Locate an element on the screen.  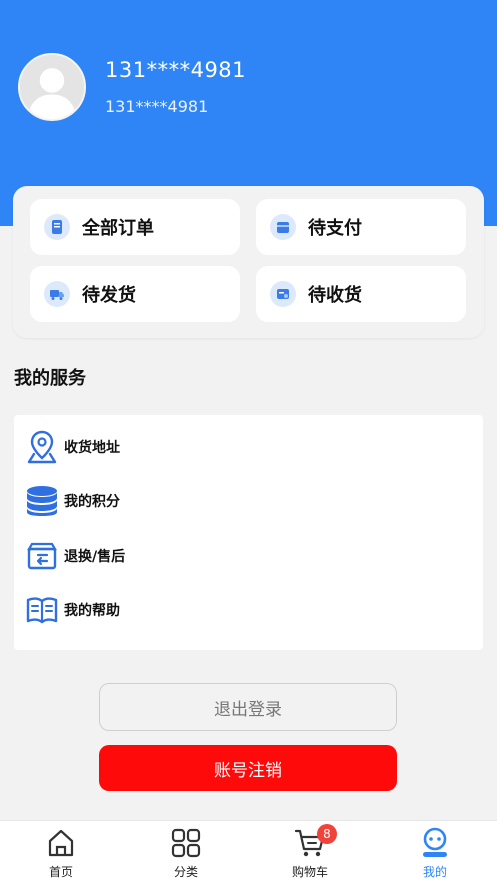
service-item-help: 我的帮助 is located at coordinates (72, 610).